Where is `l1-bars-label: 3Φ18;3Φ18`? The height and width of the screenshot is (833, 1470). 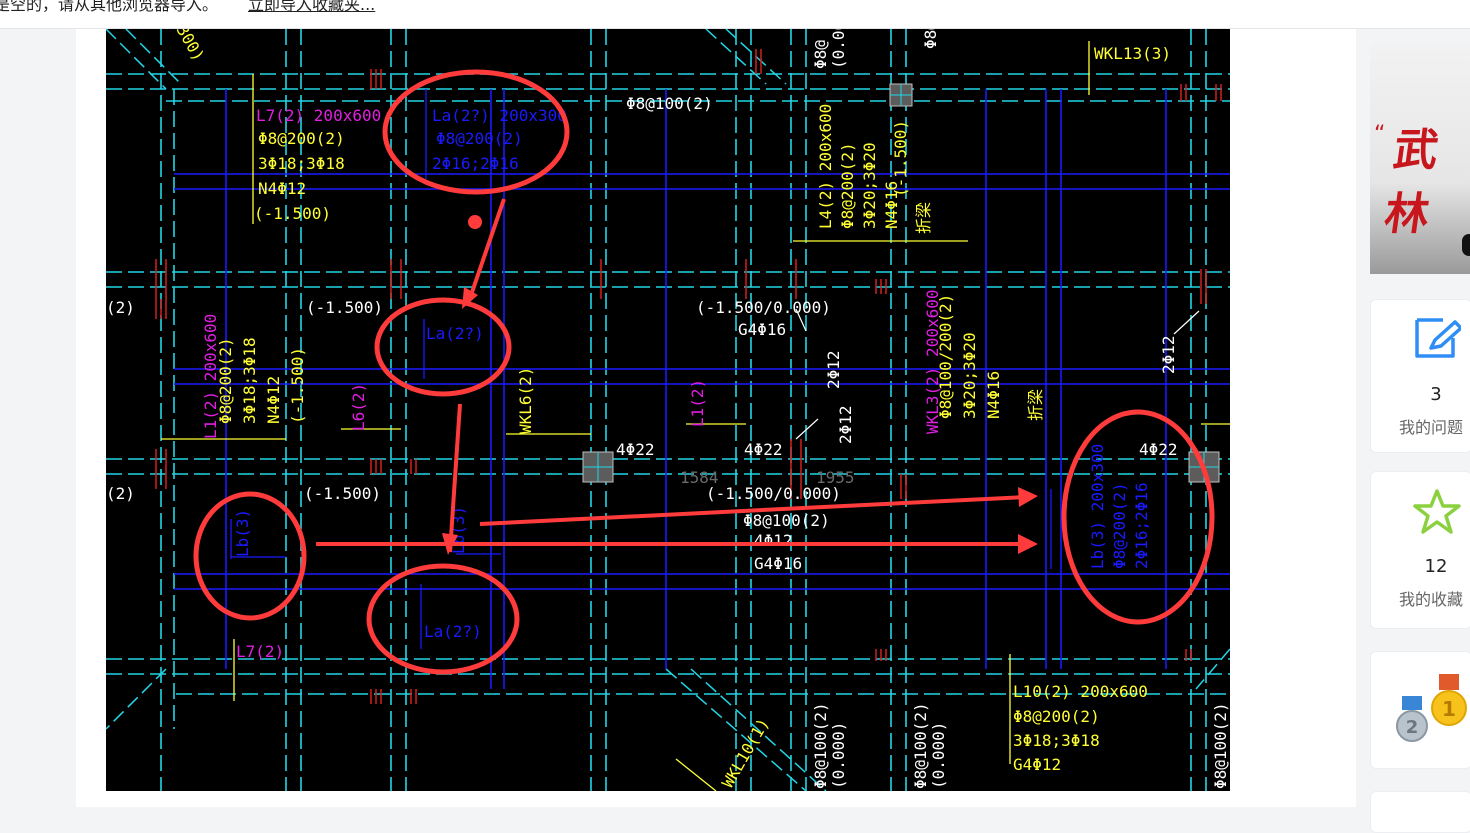 l1-bars-label: 3Φ18;3Φ18 is located at coordinates (249, 380).